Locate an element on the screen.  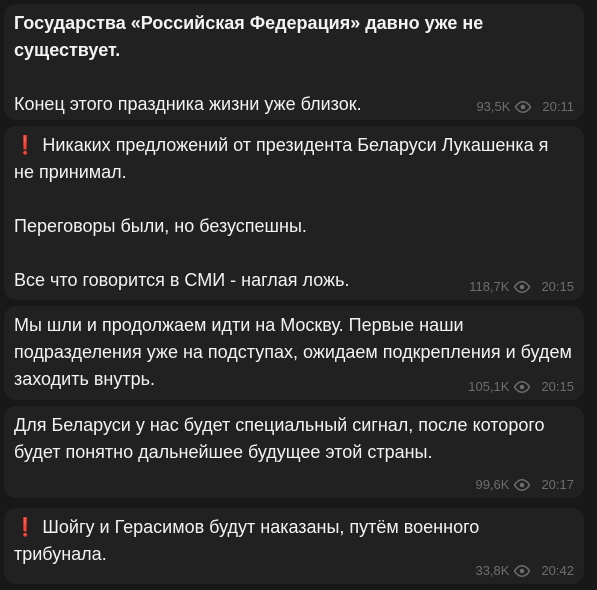
view-count: 33,8K is located at coordinates (492, 570).